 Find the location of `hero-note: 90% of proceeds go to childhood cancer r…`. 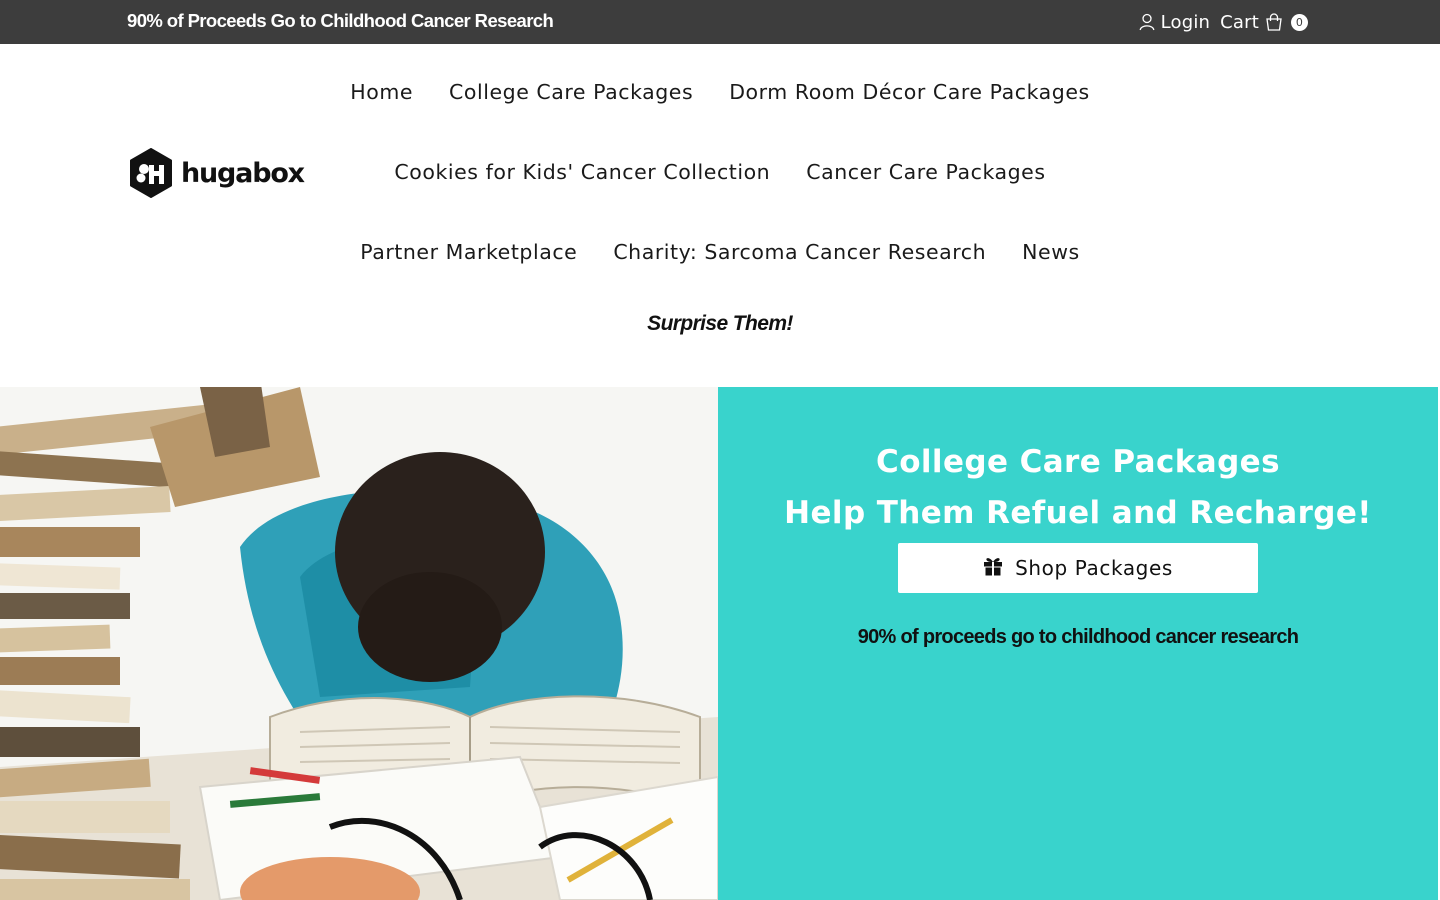

hero-note: 90% of proceeds go to childhood cancer r… is located at coordinates (1078, 637).